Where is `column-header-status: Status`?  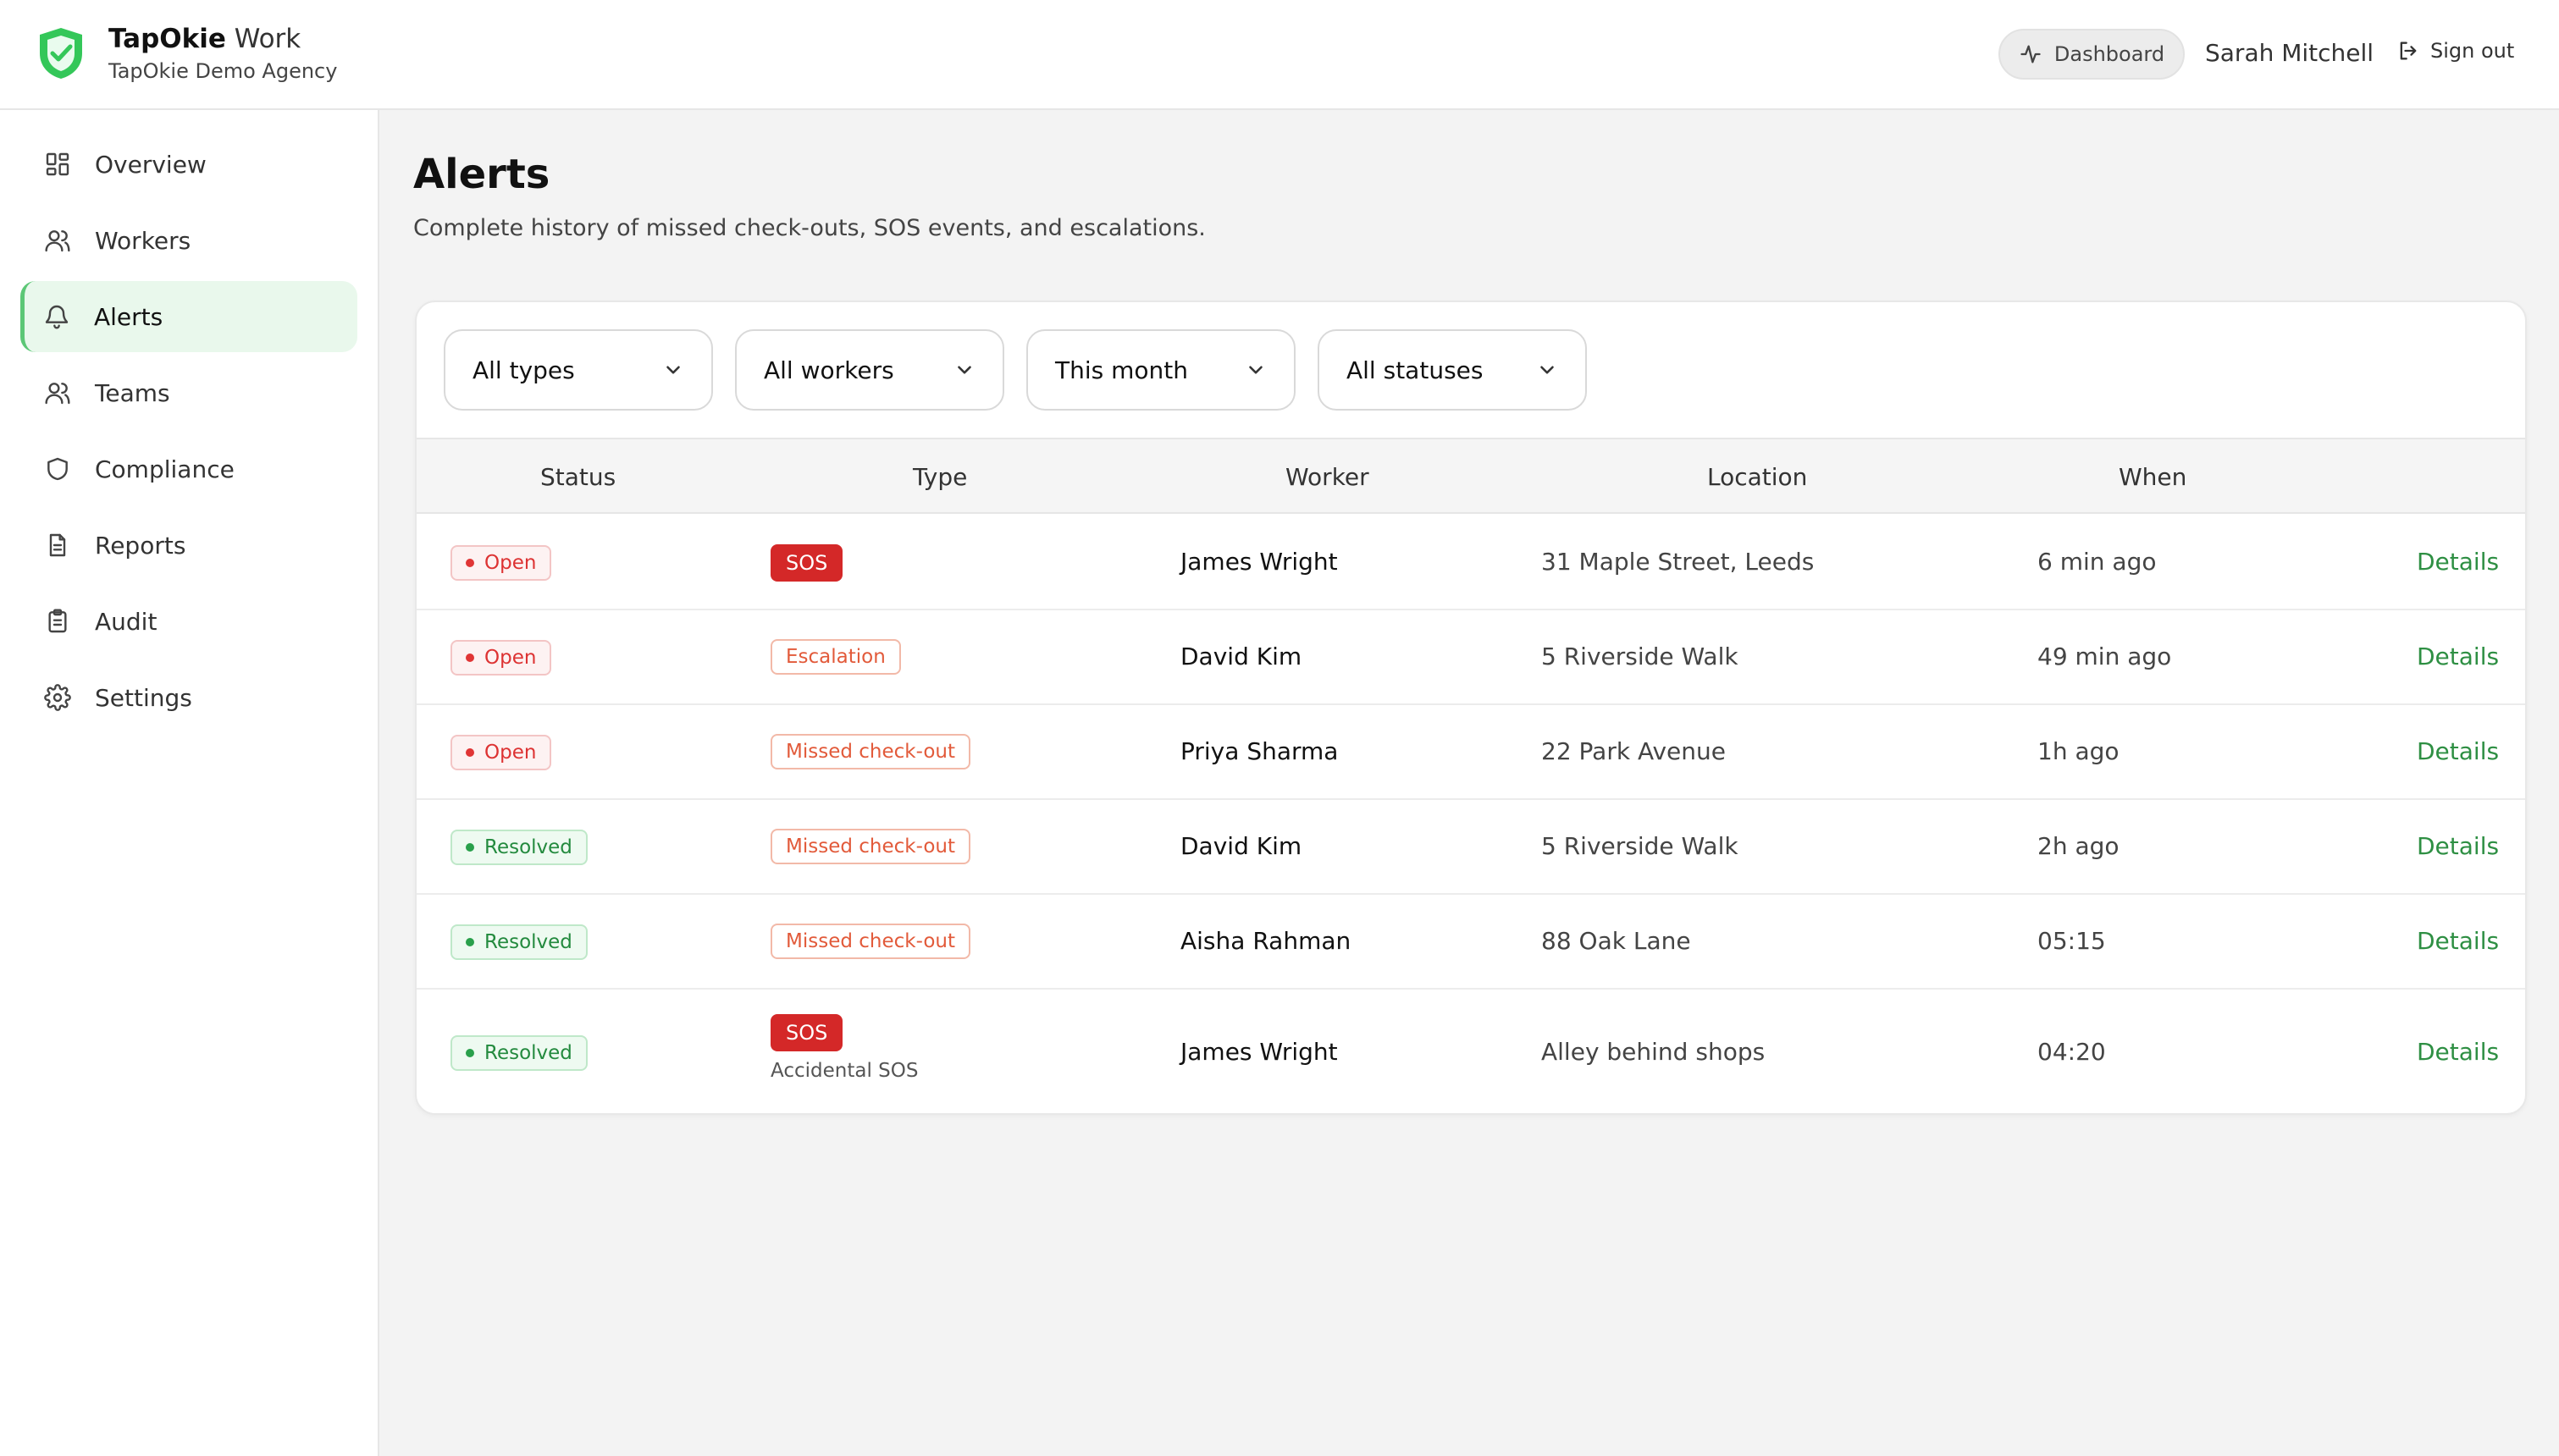 column-header-status: Status is located at coordinates (578, 477).